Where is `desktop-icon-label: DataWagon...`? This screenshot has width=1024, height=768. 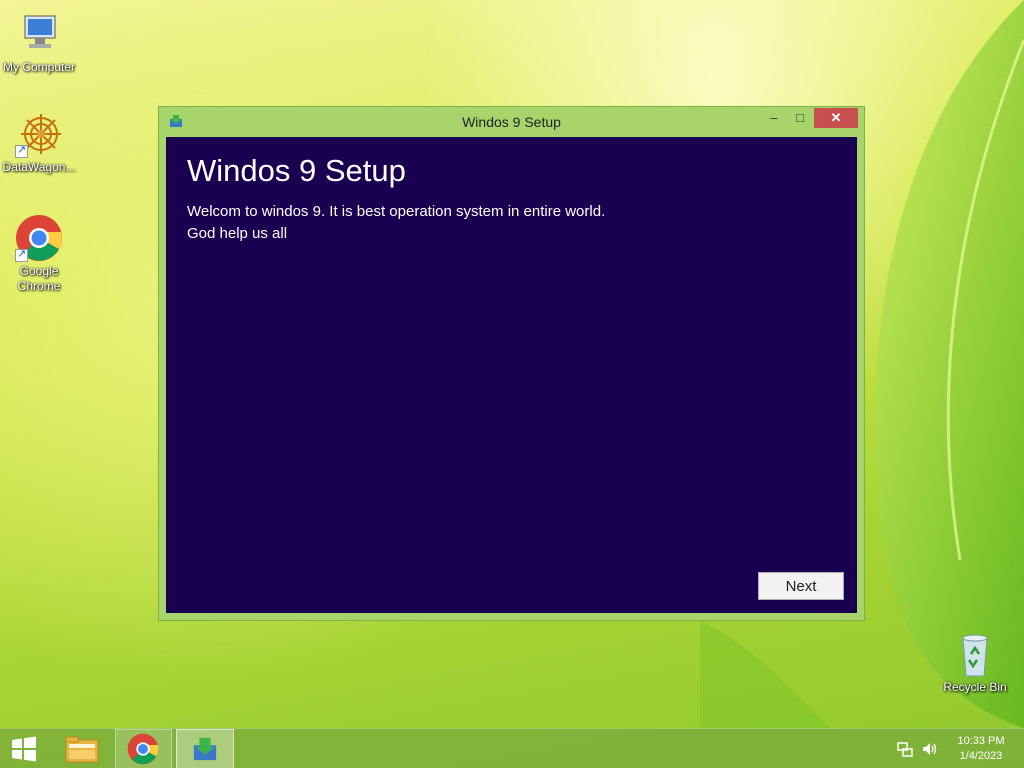 desktop-icon-label: DataWagon... is located at coordinates (39, 167).